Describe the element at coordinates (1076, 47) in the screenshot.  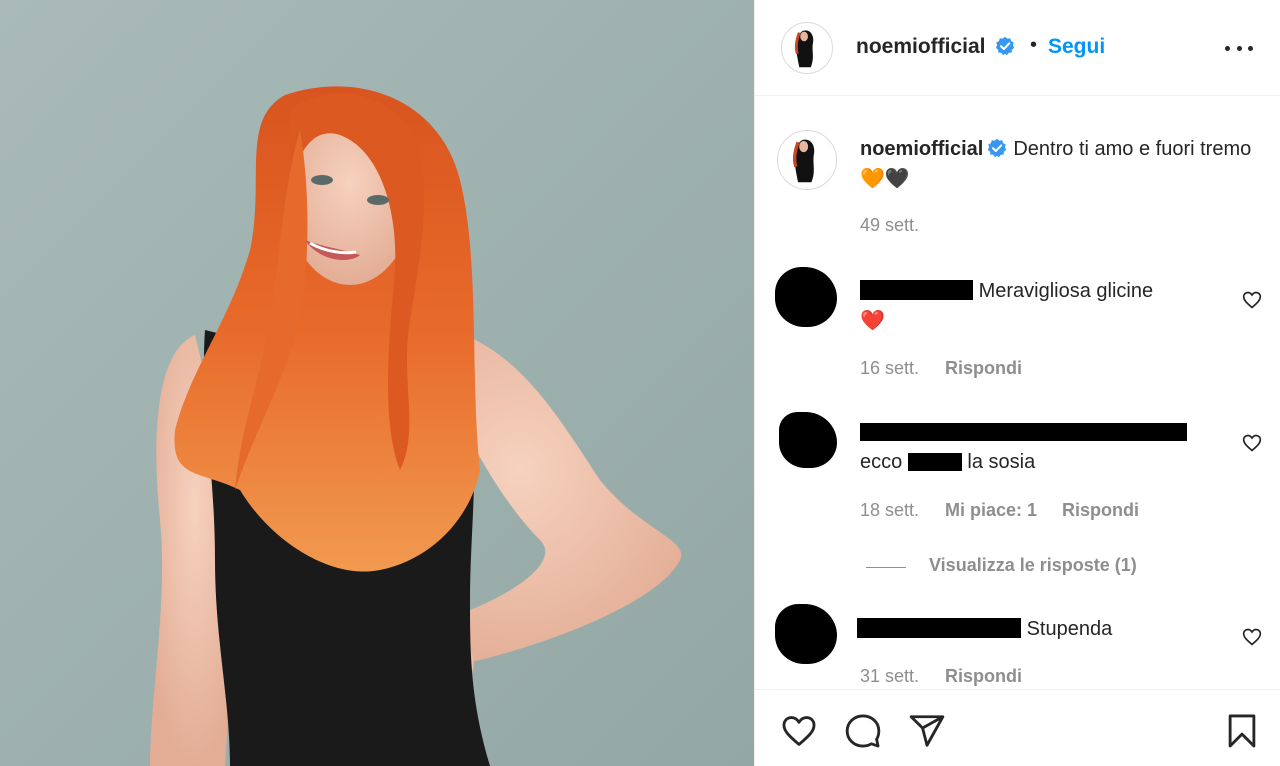
I see `follow-button: Segui` at that location.